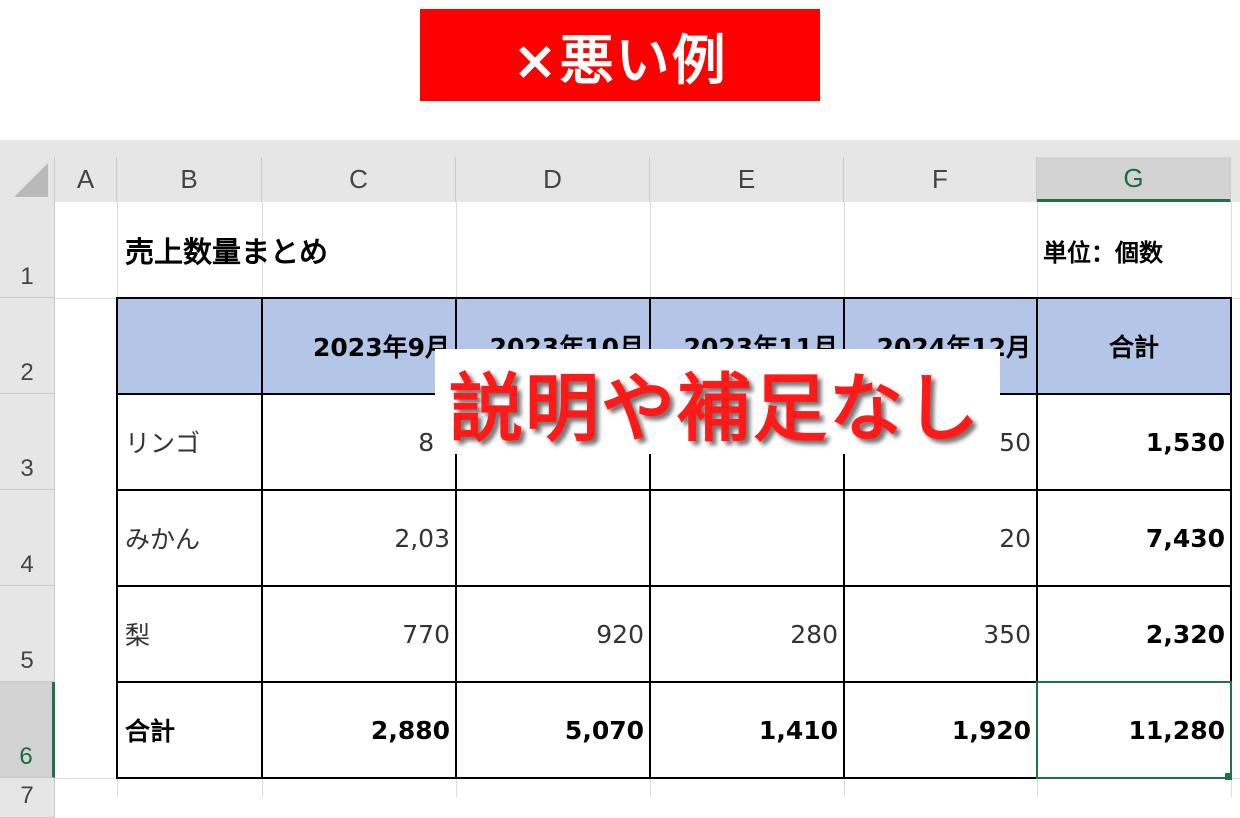 This screenshot has height=818, width=1240. I want to click on data-cell: 350, so click(940, 634).